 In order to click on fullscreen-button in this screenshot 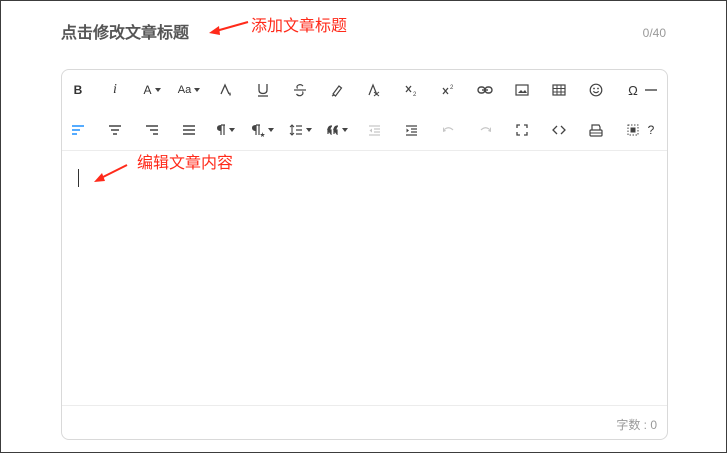, I will do `click(522, 130)`.